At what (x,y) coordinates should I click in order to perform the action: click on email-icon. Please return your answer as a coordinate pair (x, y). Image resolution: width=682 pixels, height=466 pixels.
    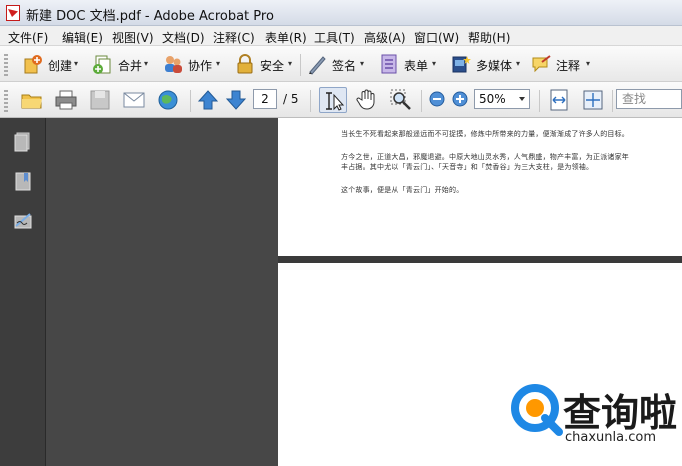
    Looking at the image, I should click on (134, 100).